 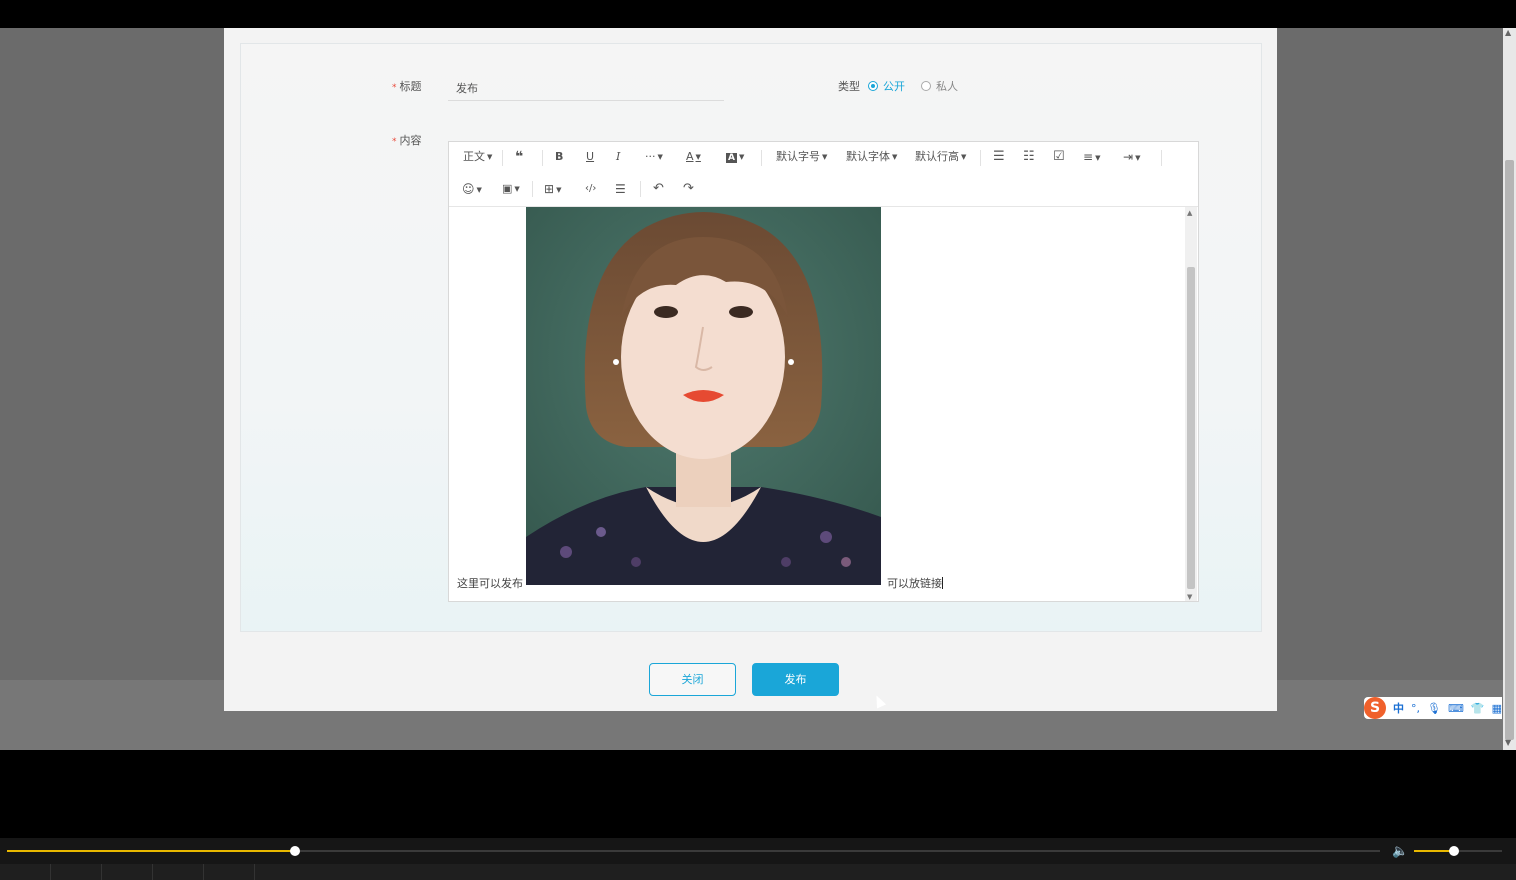 I want to click on editor-scrollbar: ▲ ▼, so click(x=1191, y=404).